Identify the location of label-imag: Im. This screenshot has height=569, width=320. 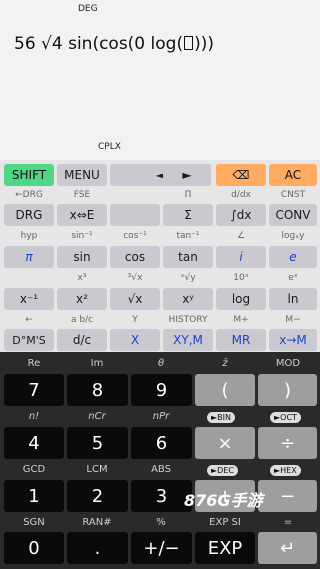
(97, 363).